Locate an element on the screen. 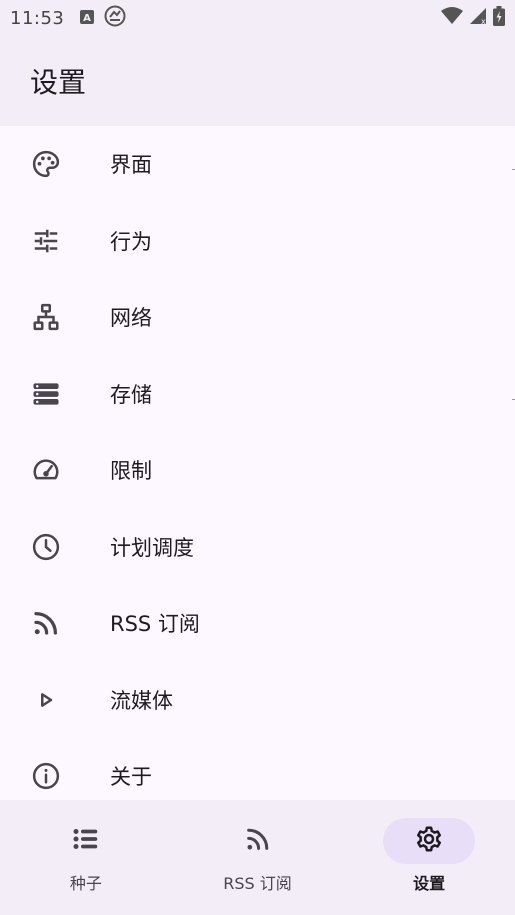  tune-icon is located at coordinates (46, 241).